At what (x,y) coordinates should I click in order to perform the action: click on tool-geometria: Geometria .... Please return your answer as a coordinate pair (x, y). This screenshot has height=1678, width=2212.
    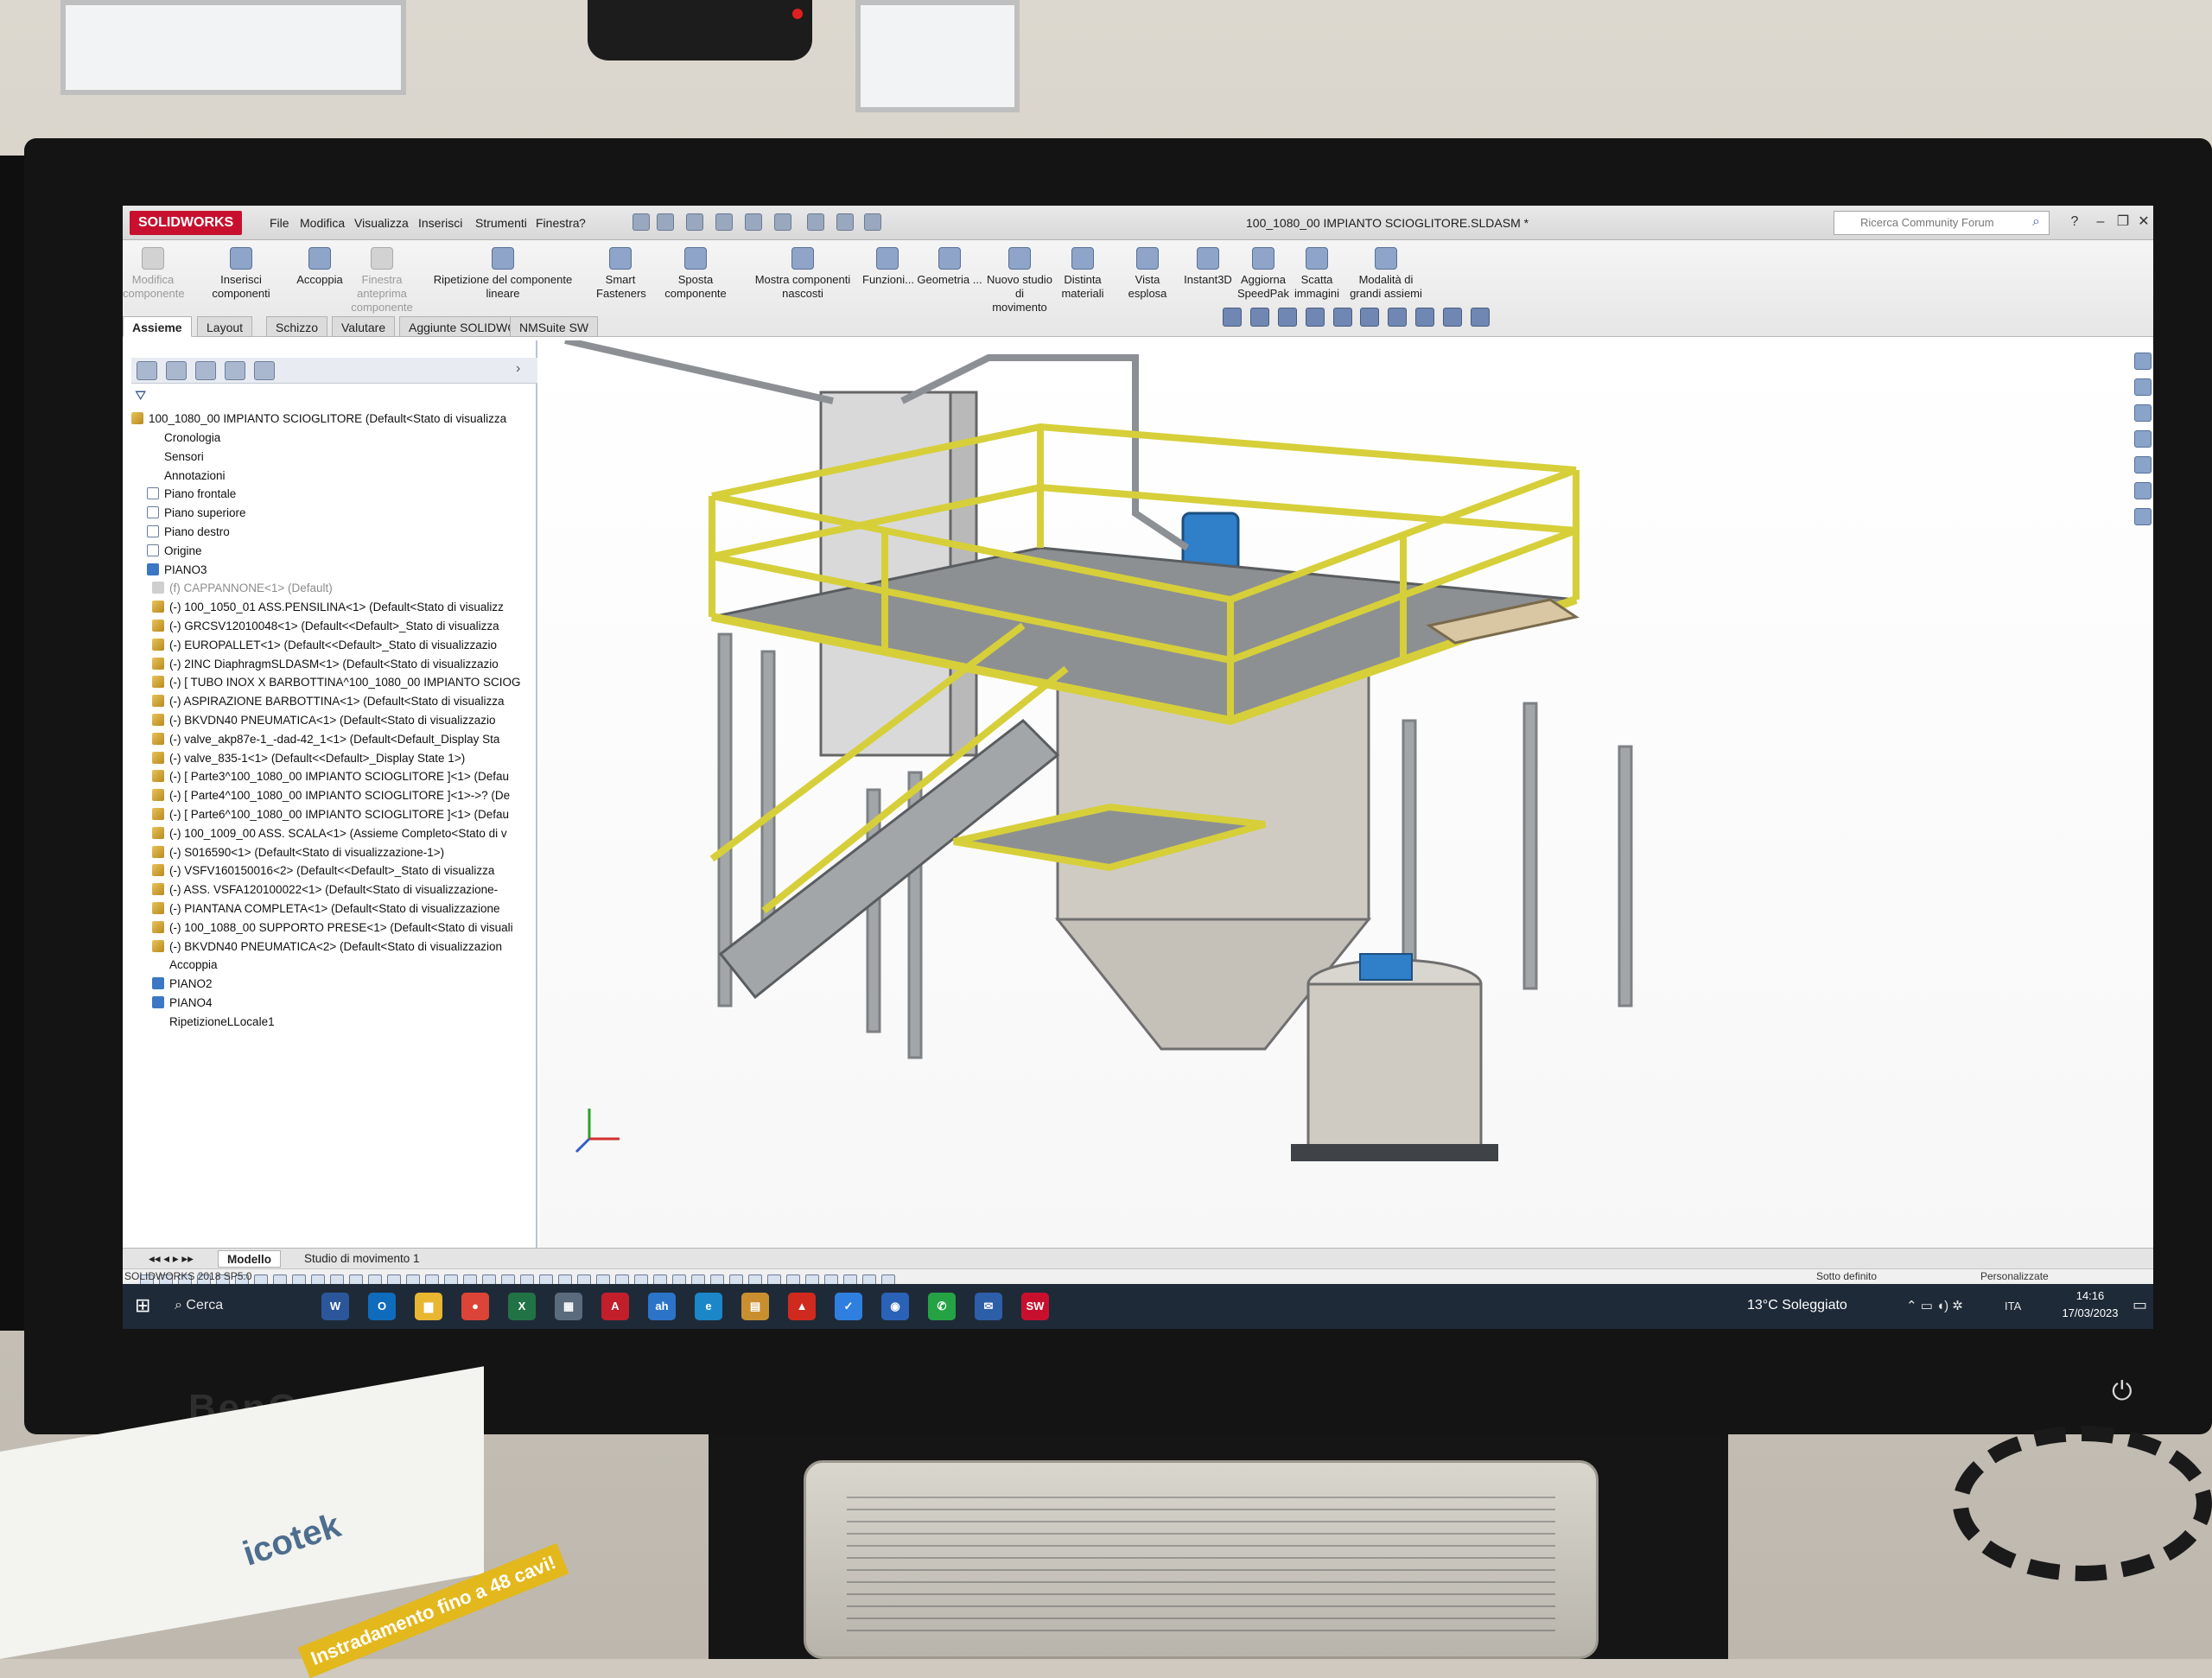
    Looking at the image, I should click on (949, 267).